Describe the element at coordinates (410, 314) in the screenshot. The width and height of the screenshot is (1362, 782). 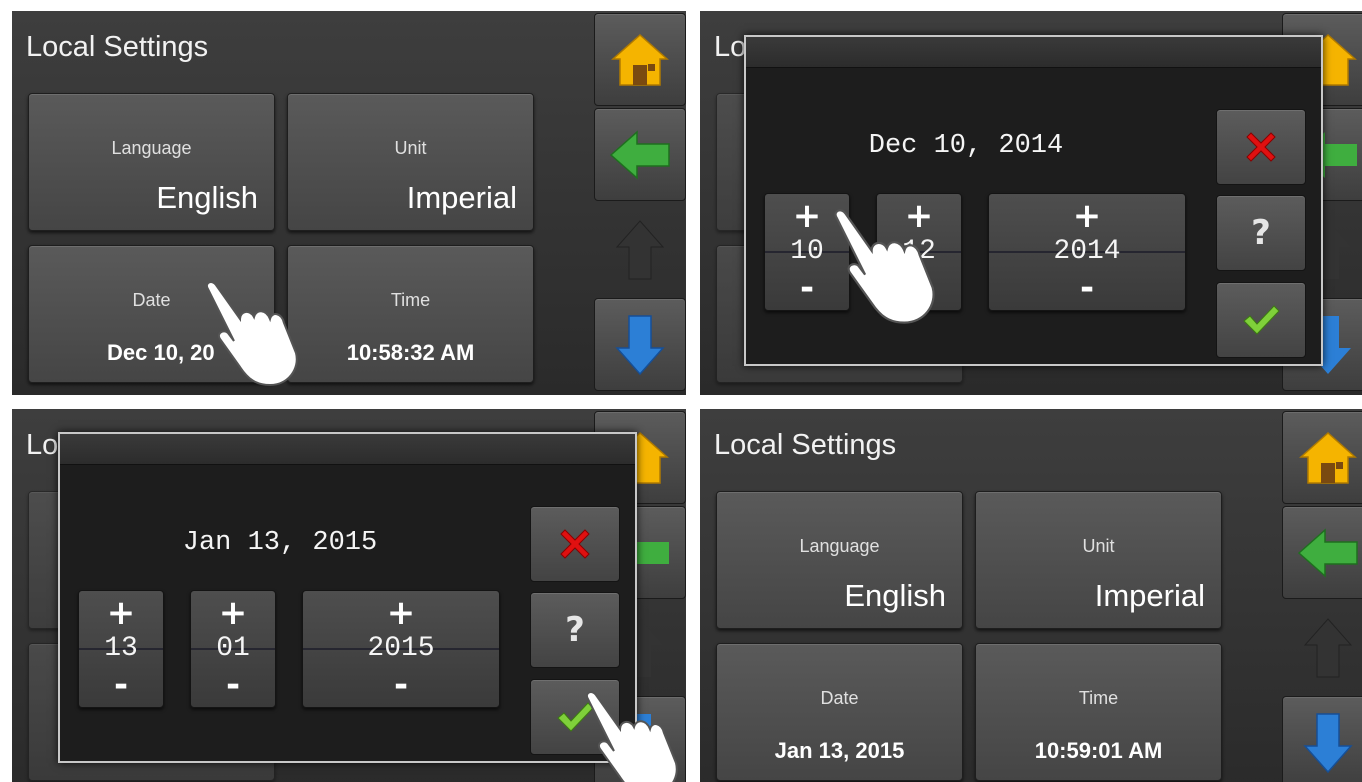
I see `time-tile: Time 10:58:32 AM` at that location.